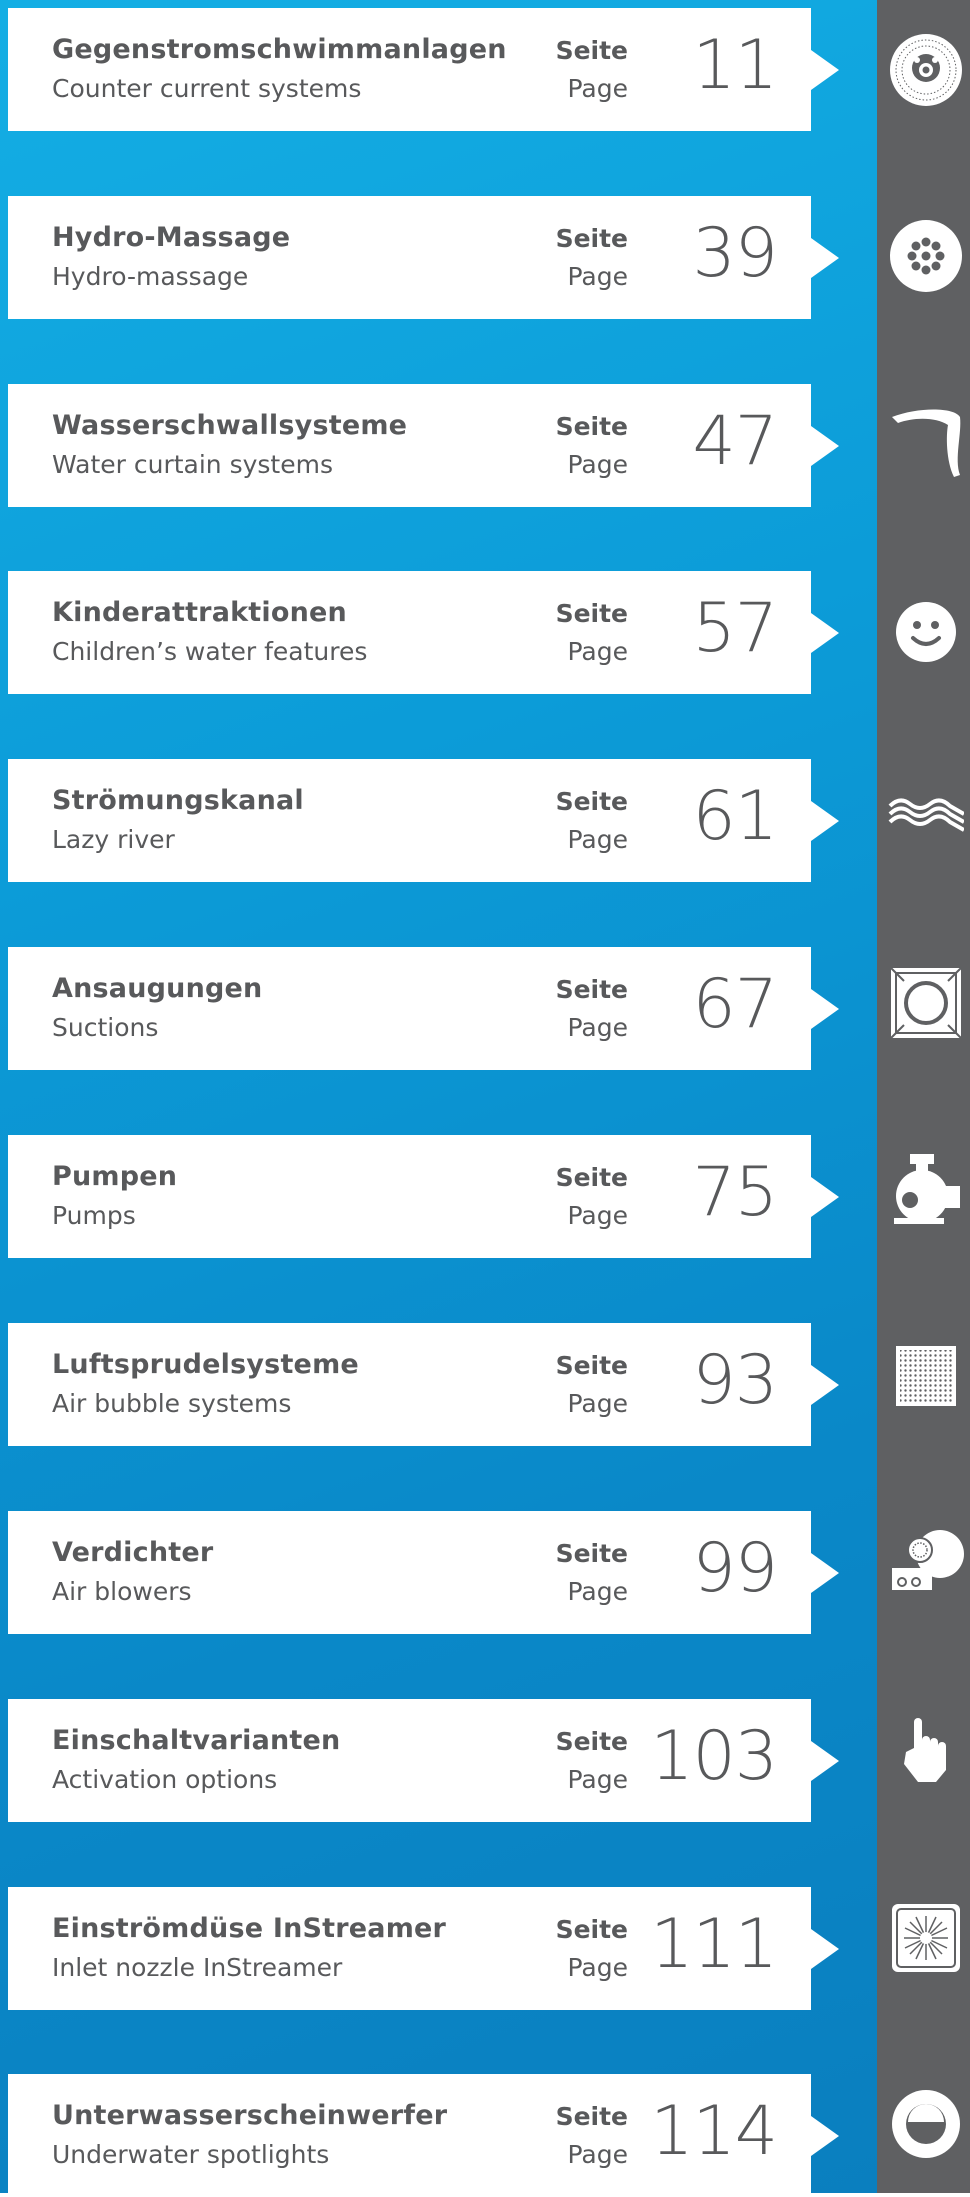 Image resolution: width=970 pixels, height=2197 pixels. I want to click on page-number: 93, so click(735, 1380).